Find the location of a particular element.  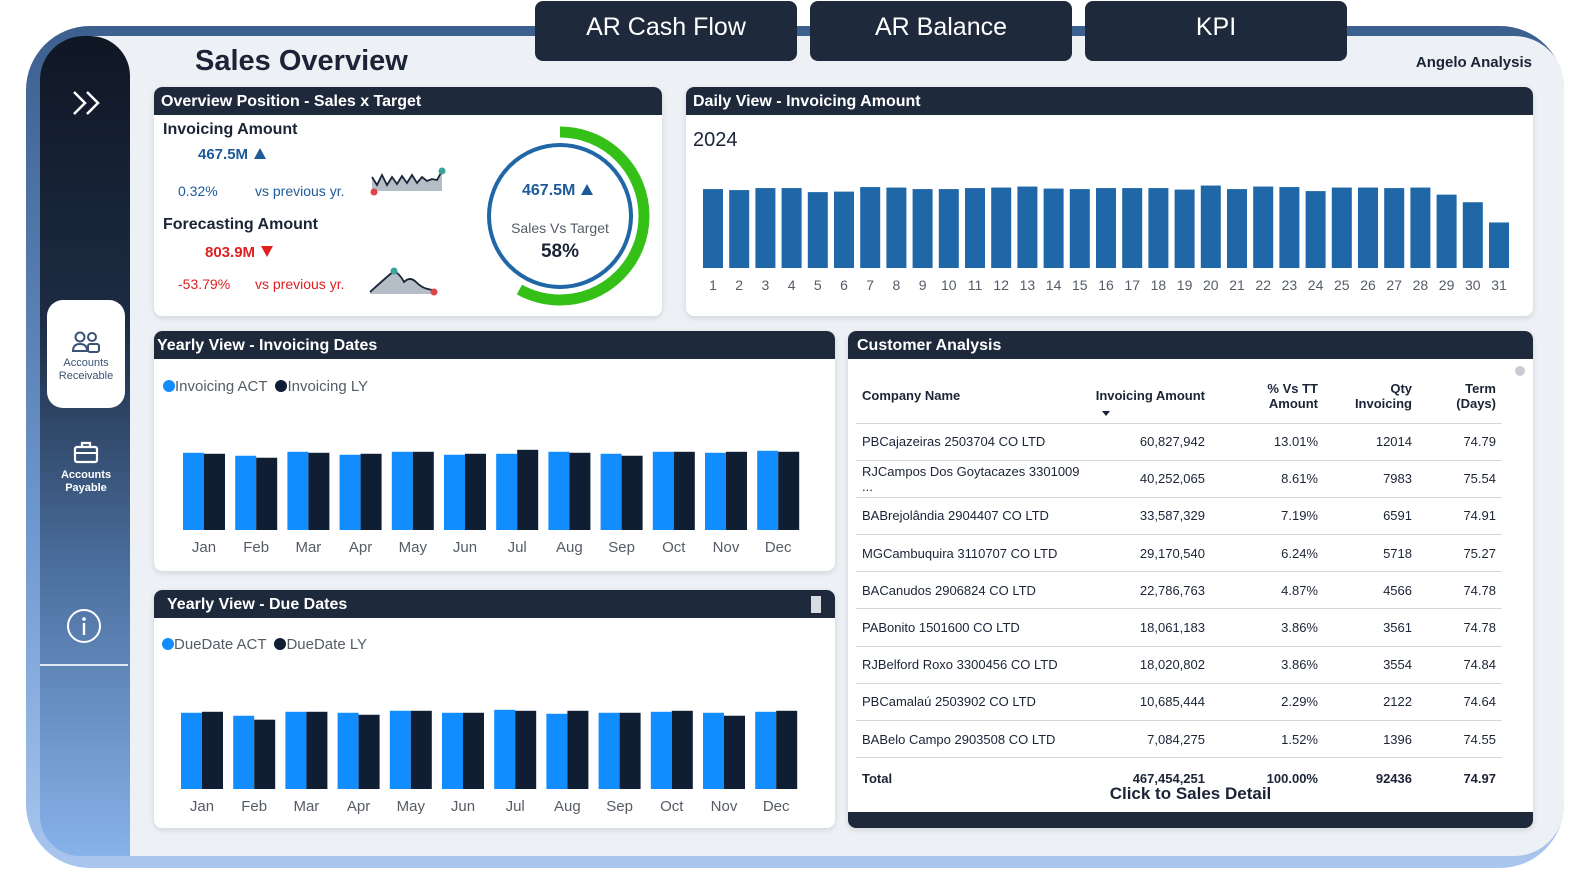

qty-invoicing-cell: 2122 is located at coordinates (1371, 701).